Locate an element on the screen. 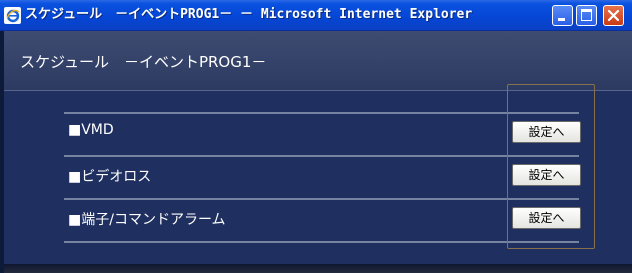 The width and height of the screenshot is (632, 273). minimize-button is located at coordinates (562, 15).